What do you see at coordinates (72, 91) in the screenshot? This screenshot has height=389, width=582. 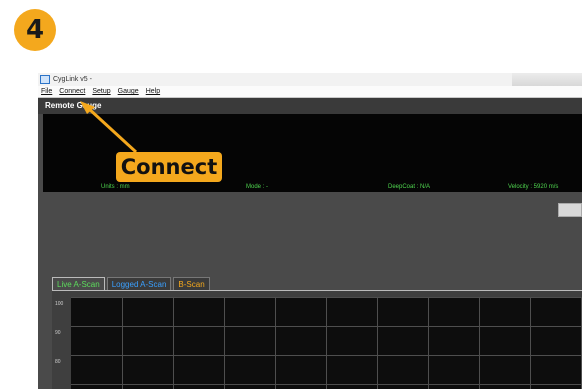 I see `menu-connect: Connect` at bounding box center [72, 91].